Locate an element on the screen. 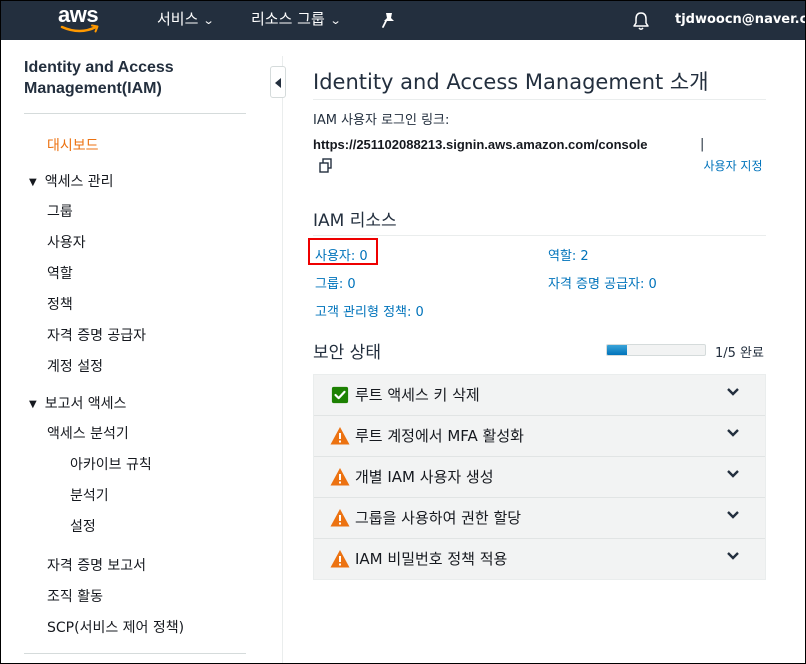 This screenshot has height=664, width=806. copy-icon is located at coordinates (326, 166).